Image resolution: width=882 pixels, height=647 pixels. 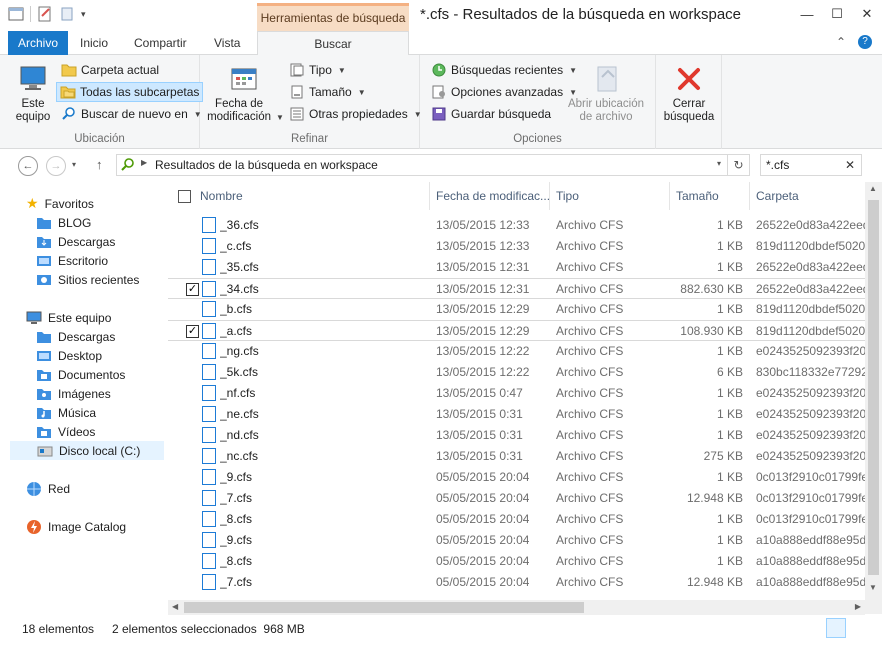 What do you see at coordinates (74, 164) in the screenshot?
I see `recent-locations-icon: ▾` at bounding box center [74, 164].